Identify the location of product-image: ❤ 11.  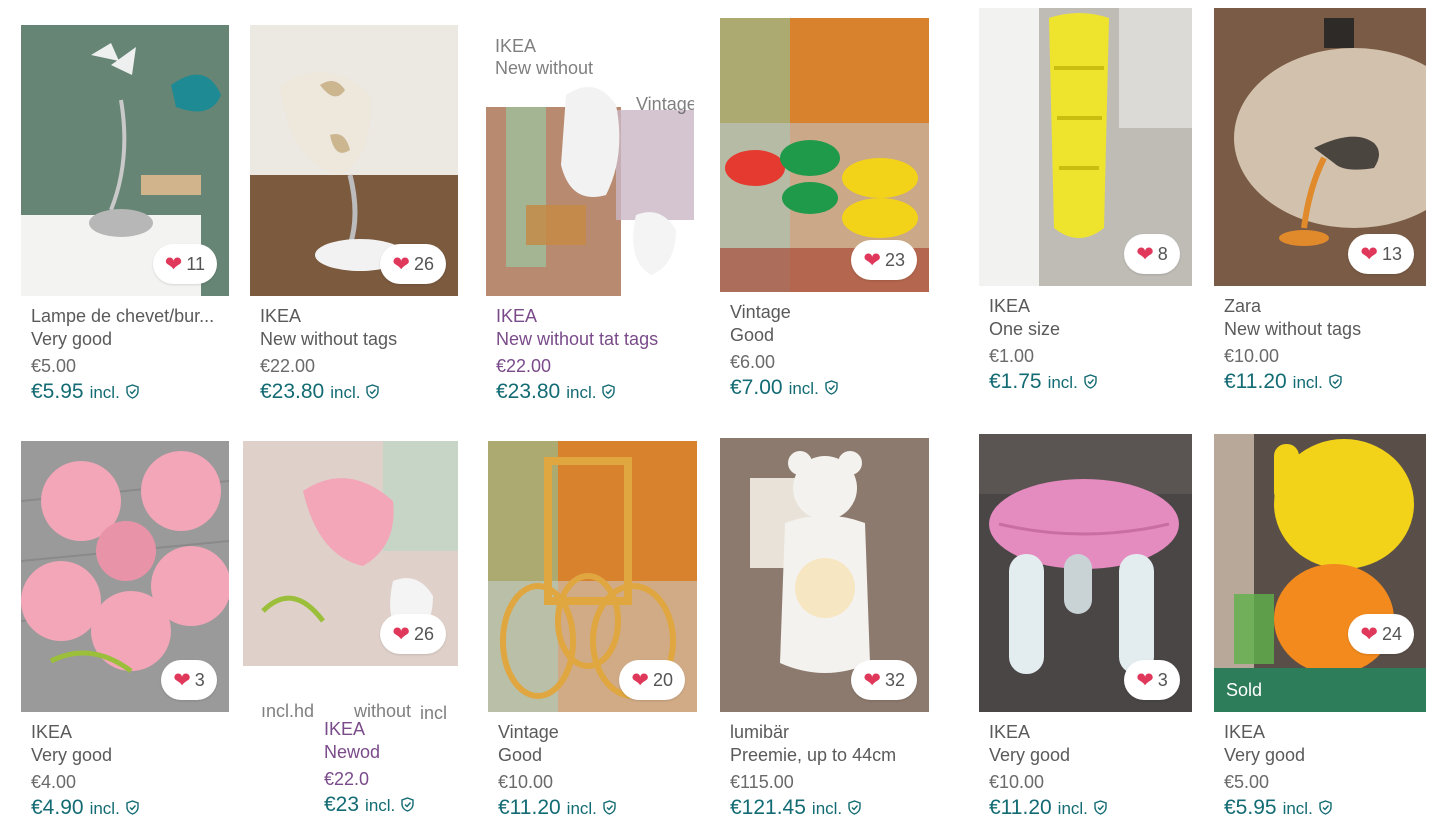
(125, 160).